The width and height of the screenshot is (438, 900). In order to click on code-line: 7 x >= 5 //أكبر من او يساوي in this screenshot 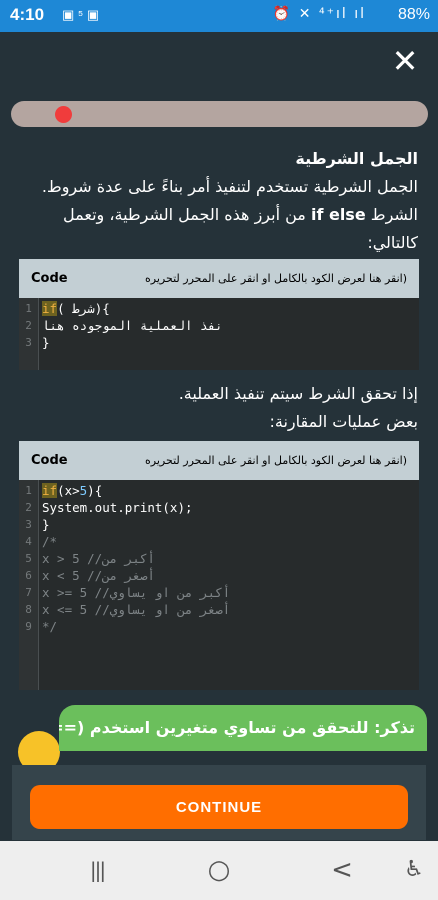, I will do `click(219, 592)`.